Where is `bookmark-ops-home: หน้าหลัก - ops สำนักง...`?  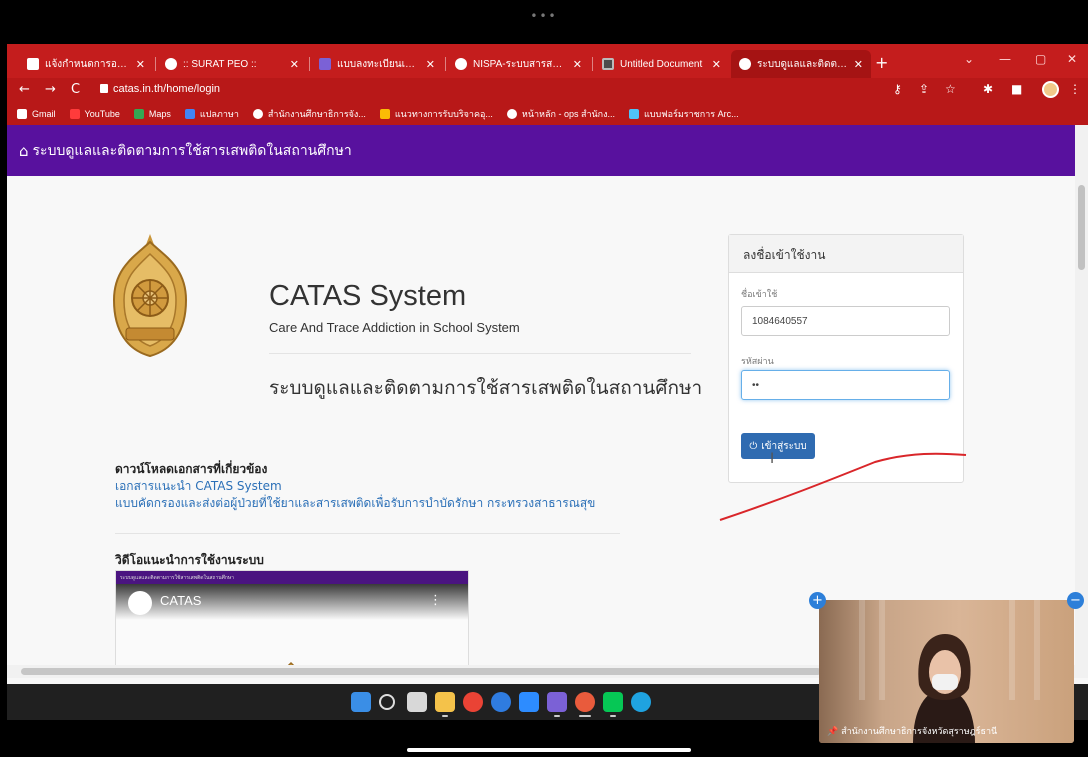 bookmark-ops-home: หน้าหลัก - ops สำนักง... is located at coordinates (560, 114).